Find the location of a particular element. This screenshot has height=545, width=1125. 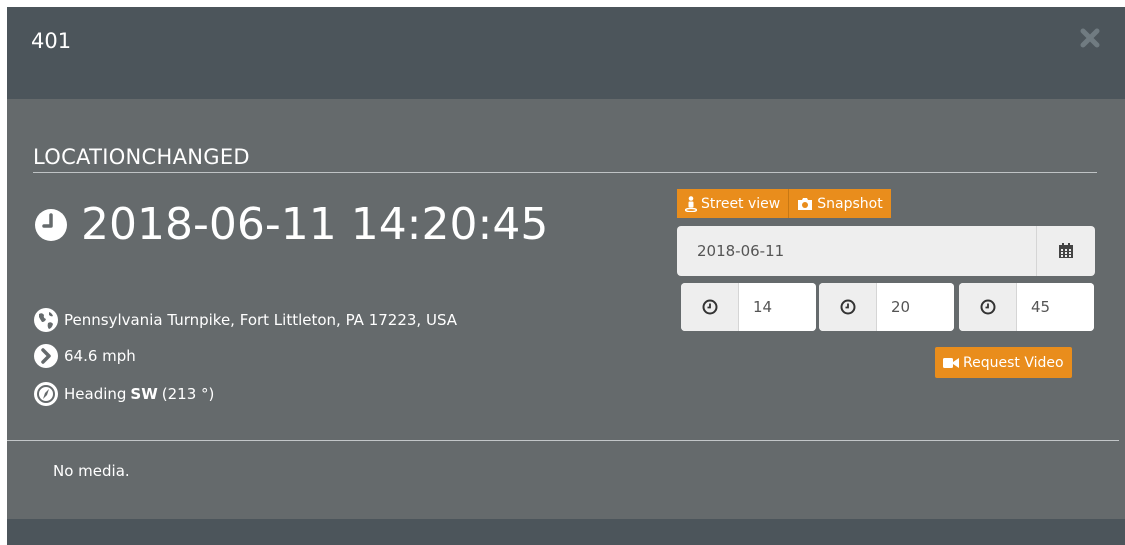

date-field is located at coordinates (886, 251).